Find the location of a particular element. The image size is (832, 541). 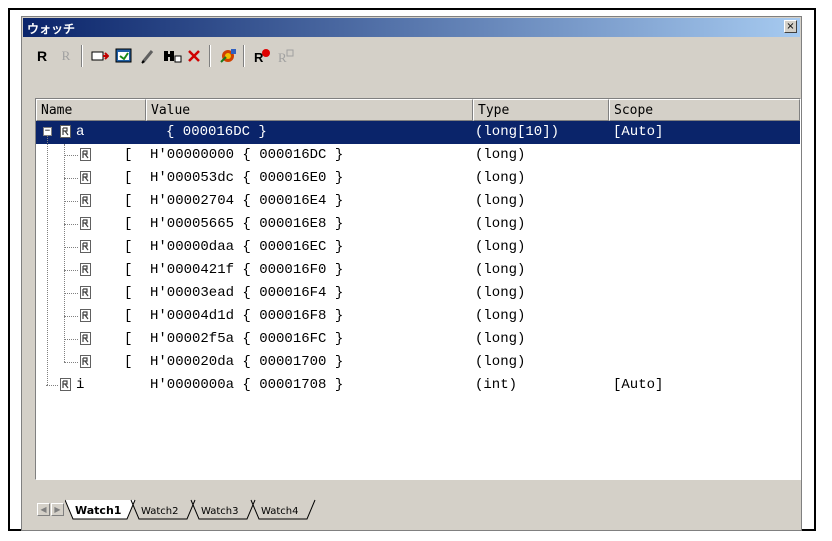

table-row: [ H'00002704 { 000016E4 } (long) is located at coordinates (418, 201).